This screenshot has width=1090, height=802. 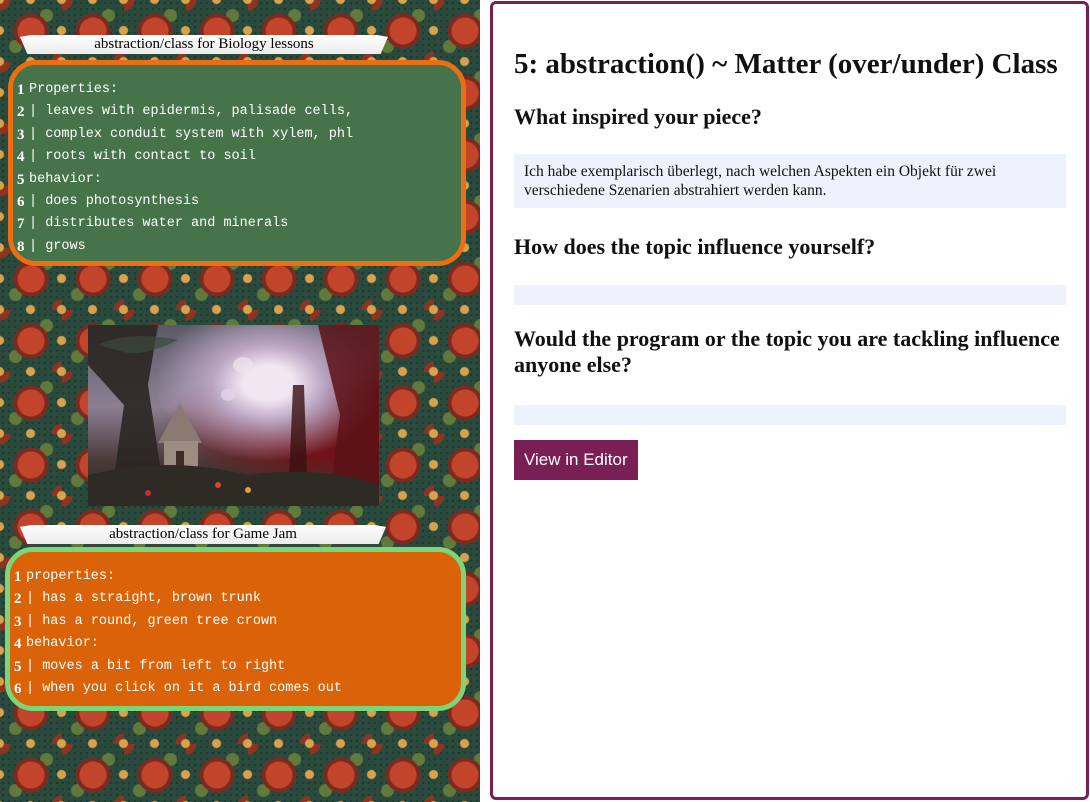 I want to click on gamejam-banner: abstraction/class for Game Jam, so click(x=203, y=534).